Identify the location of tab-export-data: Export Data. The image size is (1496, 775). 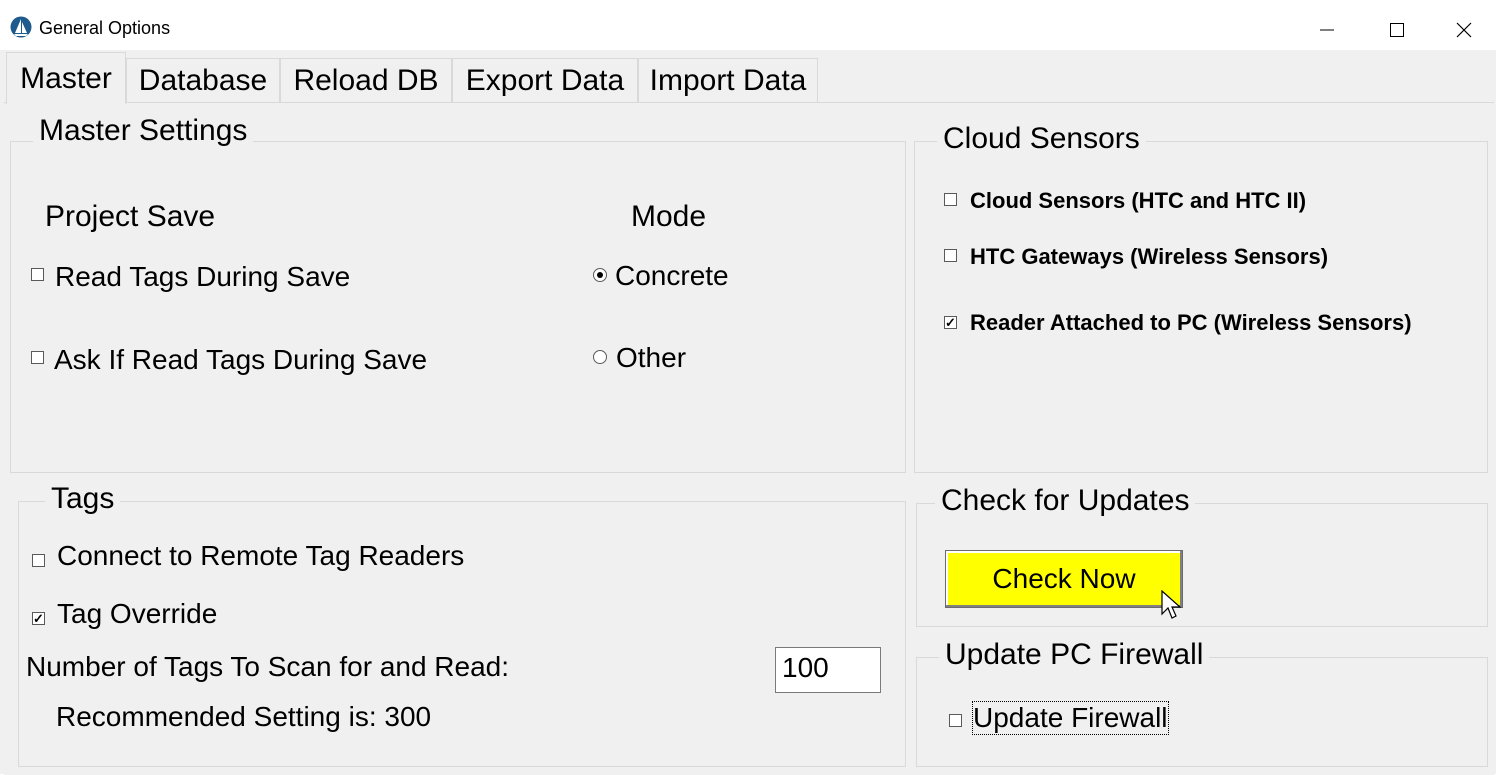
(545, 80).